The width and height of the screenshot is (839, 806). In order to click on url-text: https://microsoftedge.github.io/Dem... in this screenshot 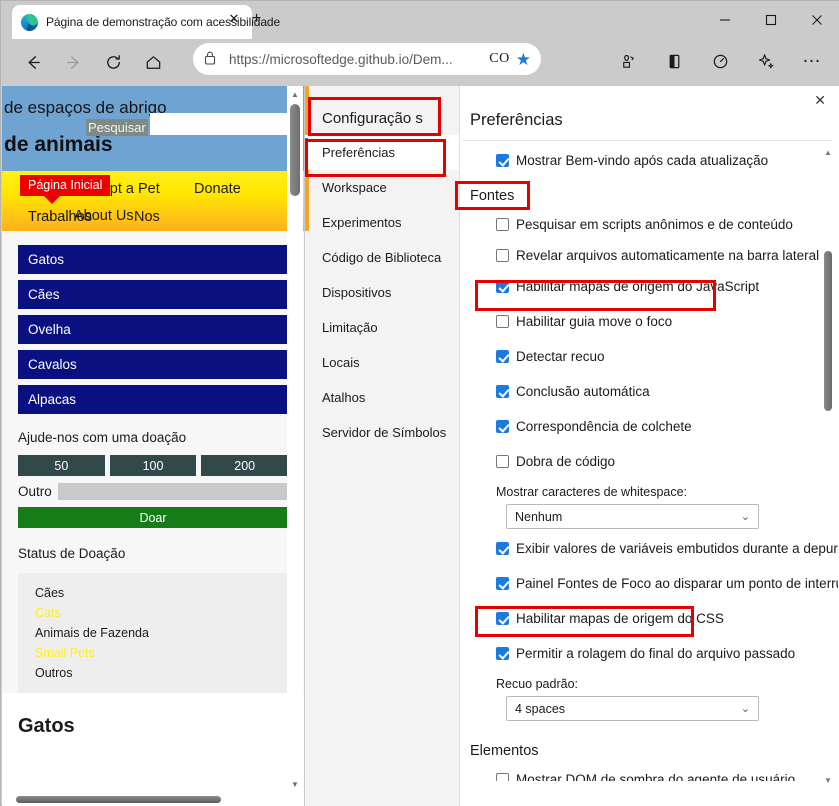, I will do `click(359, 59)`.